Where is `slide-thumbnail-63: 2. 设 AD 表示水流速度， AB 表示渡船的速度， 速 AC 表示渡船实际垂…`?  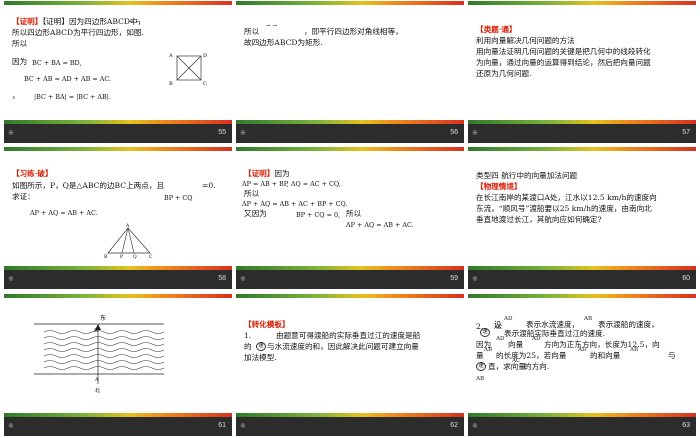
slide-thumbnail-63: 2. 设 AD 表示水流速度， AB 表示渡船的速度， 速 AC 表示渡船实际垂… is located at coordinates (582, 365).